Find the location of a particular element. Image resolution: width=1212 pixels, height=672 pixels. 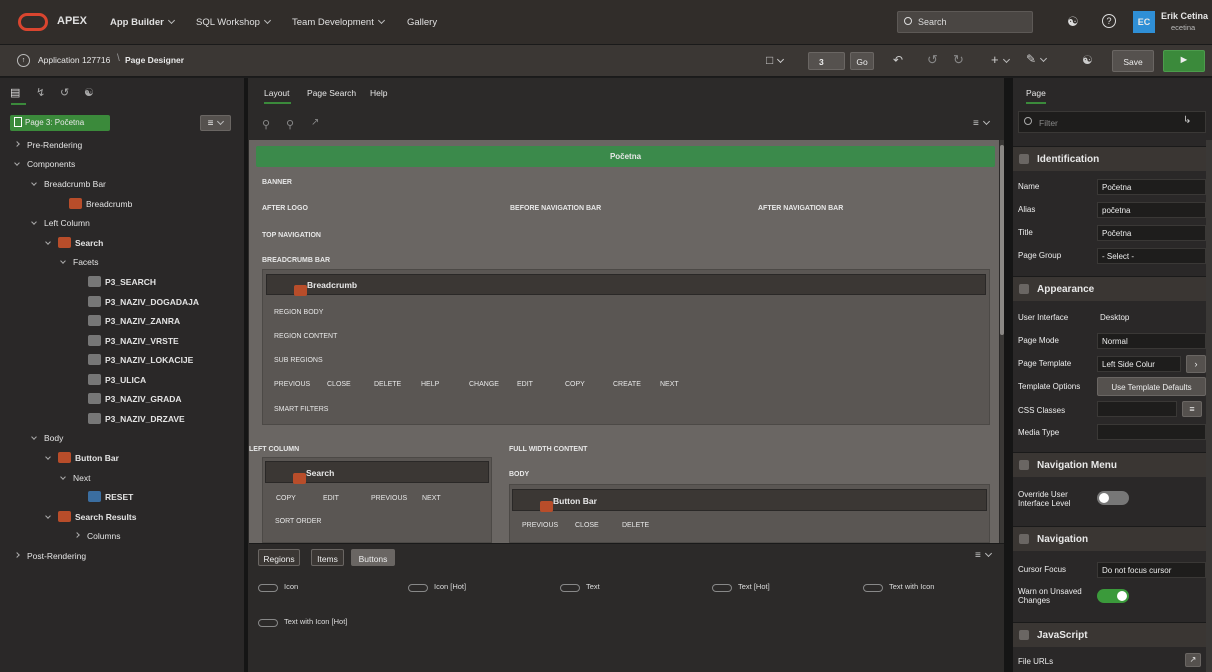

expand-editor-icon: ↗ is located at coordinates (1193, 660).